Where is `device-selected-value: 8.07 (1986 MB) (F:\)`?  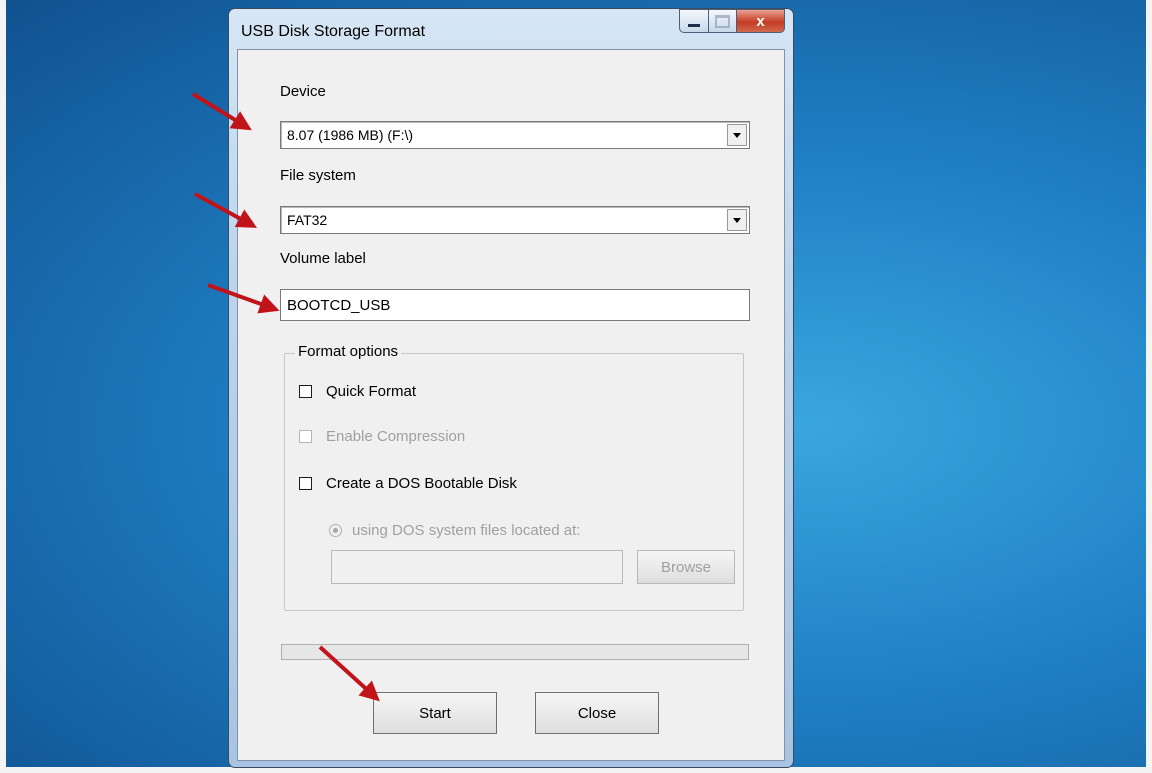 device-selected-value: 8.07 (1986 MB) (F:\) is located at coordinates (350, 135).